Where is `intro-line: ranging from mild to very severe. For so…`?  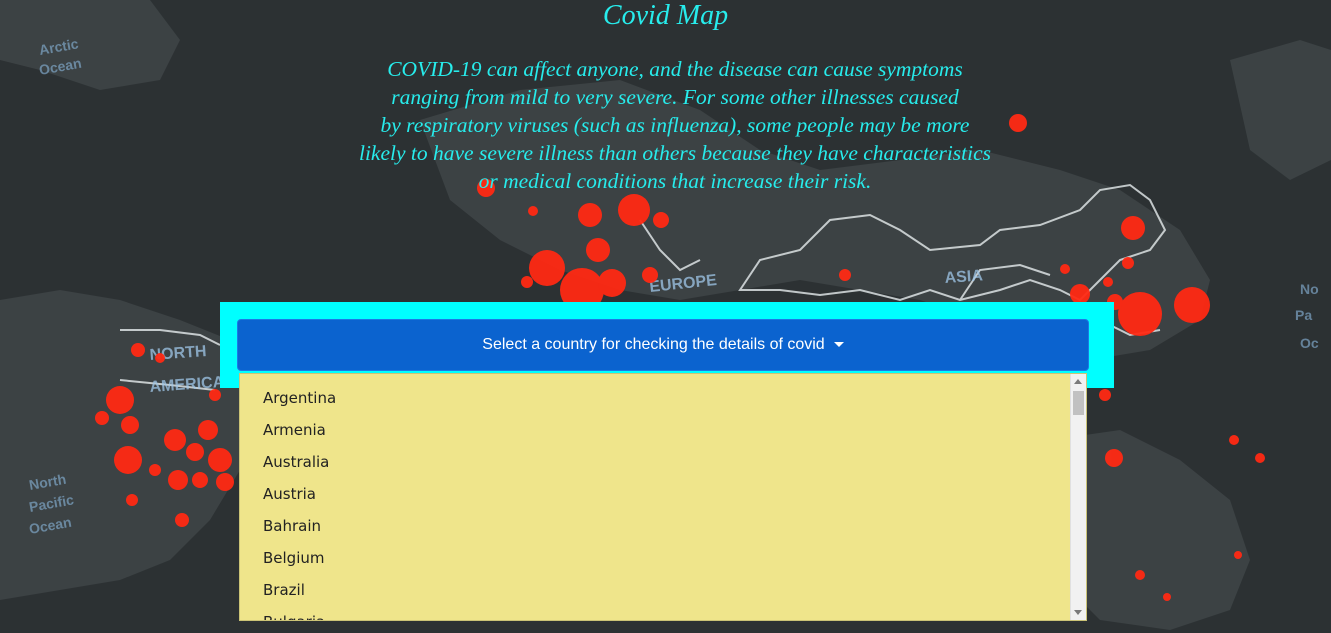
intro-line: ranging from mild to very severe. For so… is located at coordinates (675, 97).